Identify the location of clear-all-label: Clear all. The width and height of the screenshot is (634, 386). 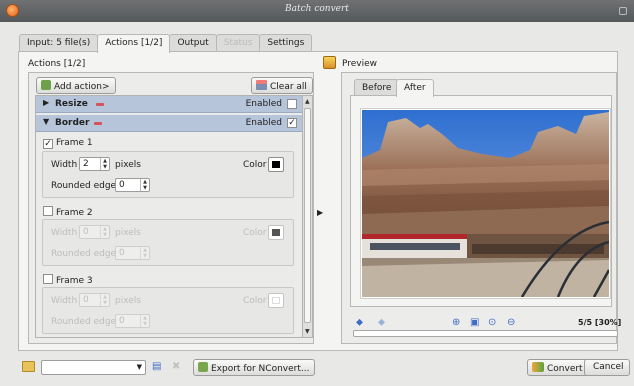
(288, 87).